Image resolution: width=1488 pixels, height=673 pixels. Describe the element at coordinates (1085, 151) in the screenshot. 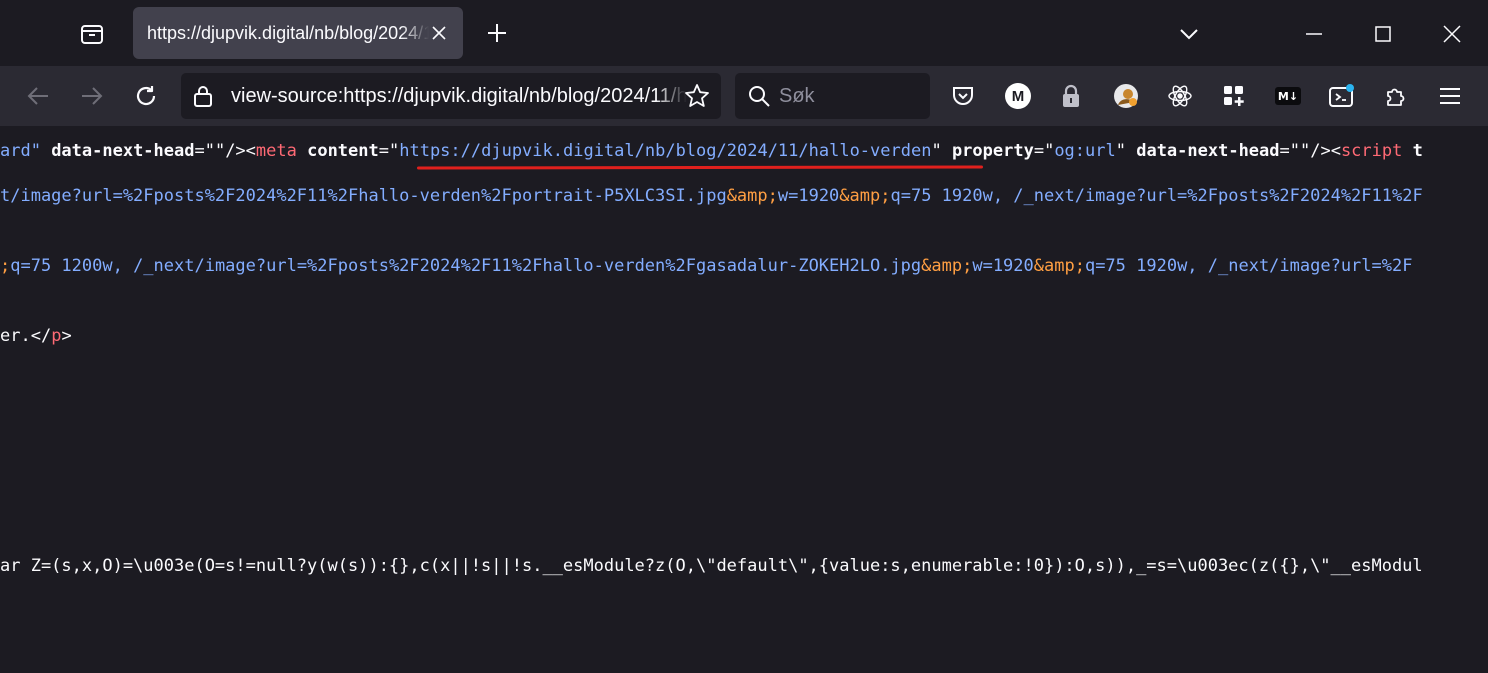

I see `source-attr-value: og:url` at that location.